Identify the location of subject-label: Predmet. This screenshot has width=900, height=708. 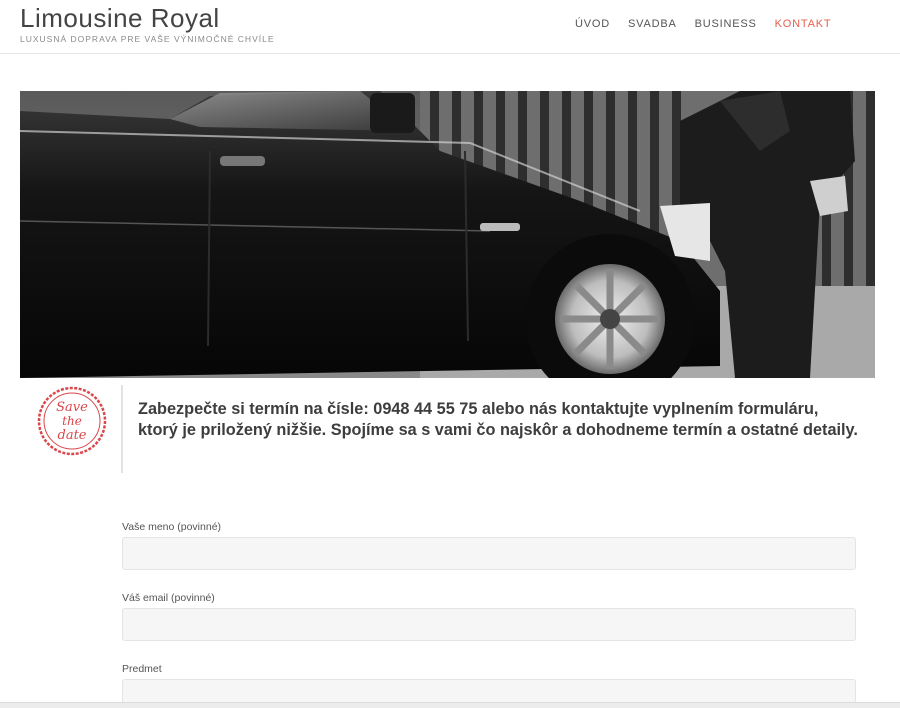
(142, 669).